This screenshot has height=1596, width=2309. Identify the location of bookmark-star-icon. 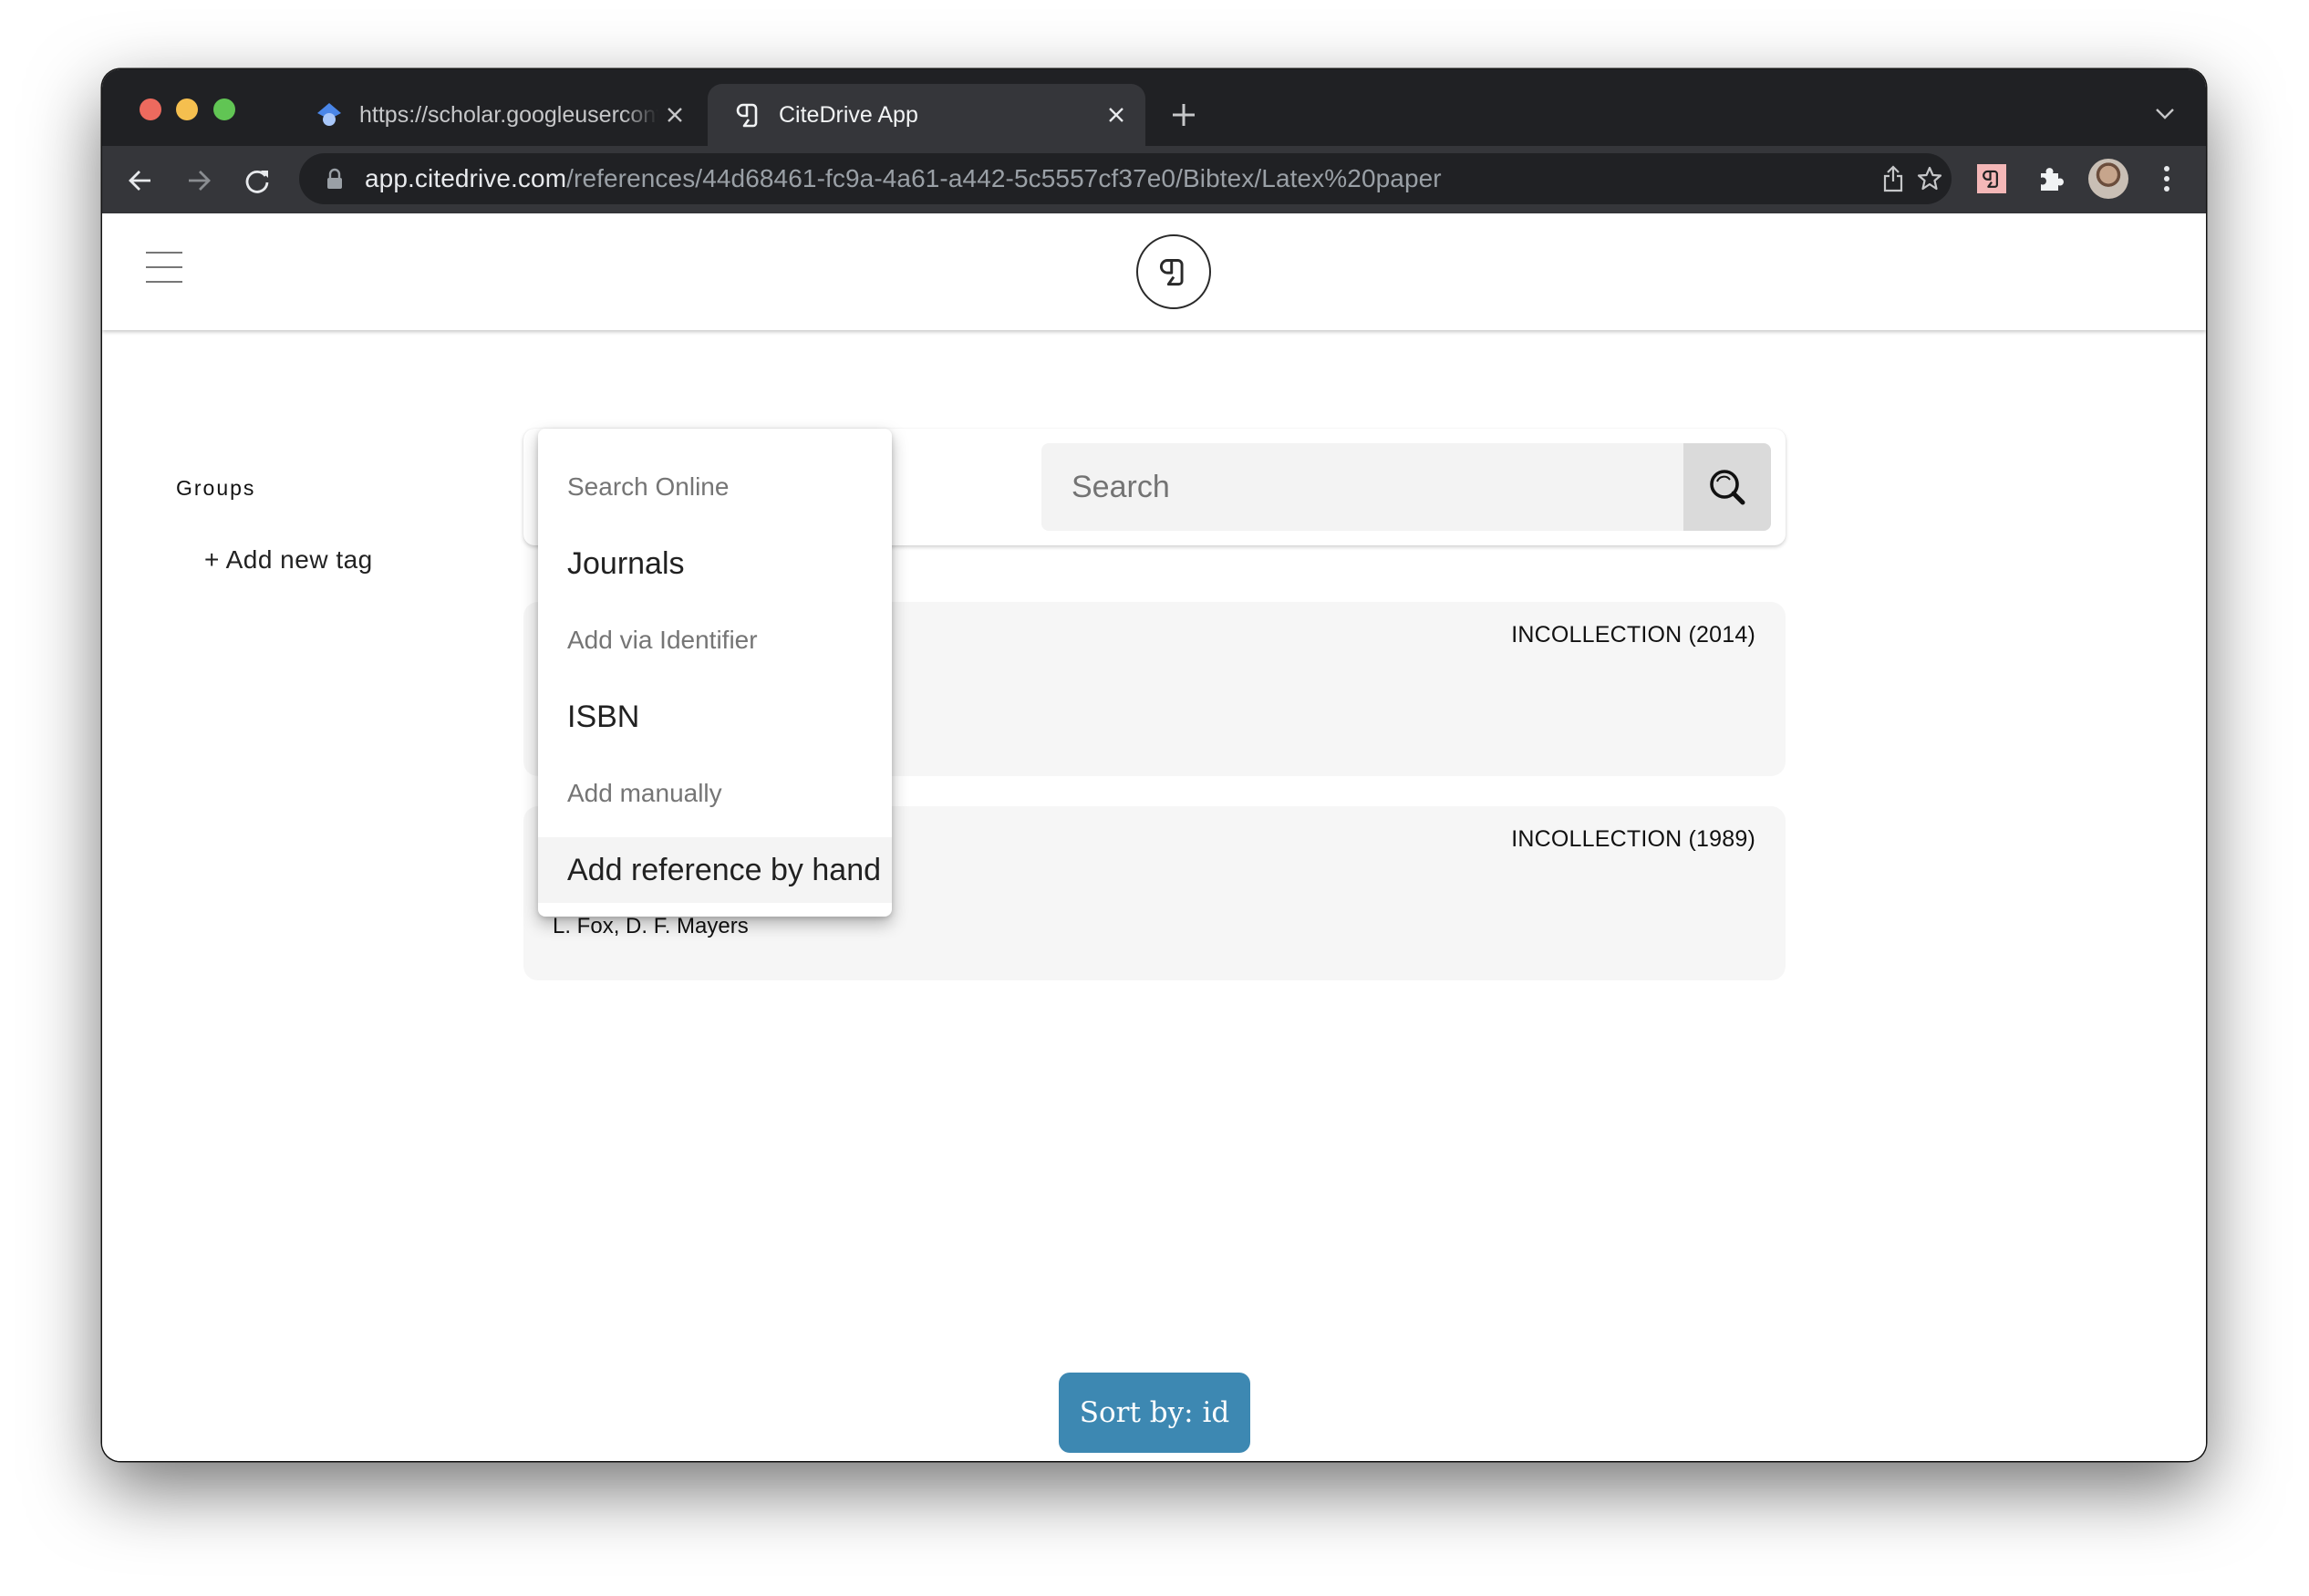
(1929, 179).